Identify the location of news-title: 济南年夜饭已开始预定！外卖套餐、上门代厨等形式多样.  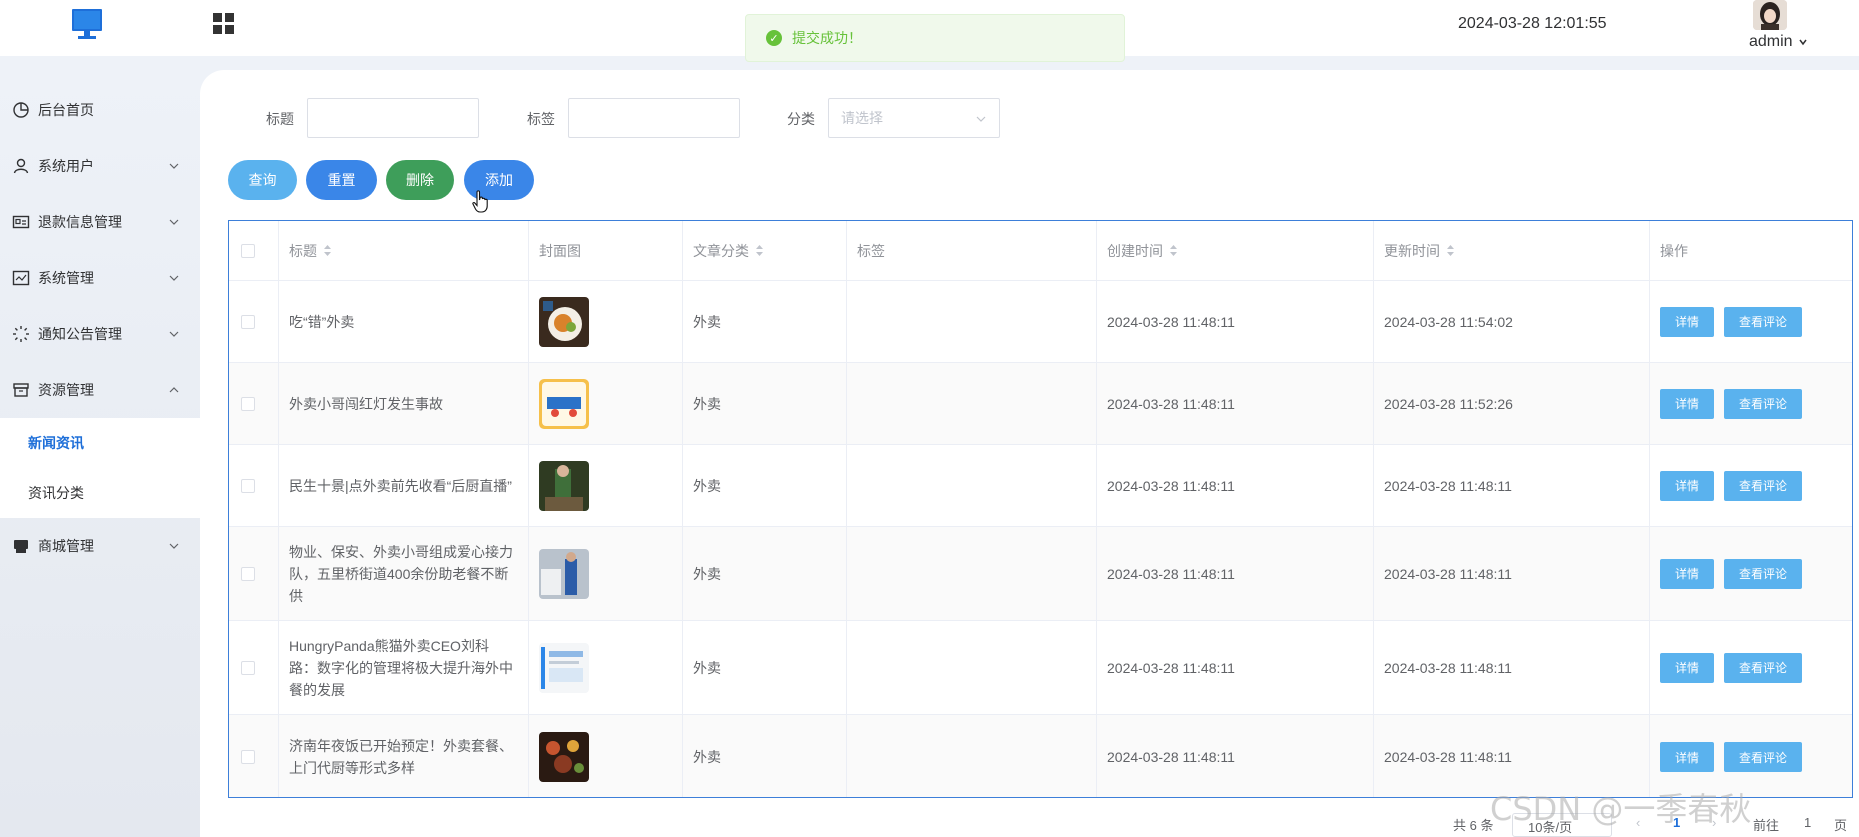
(401, 757).